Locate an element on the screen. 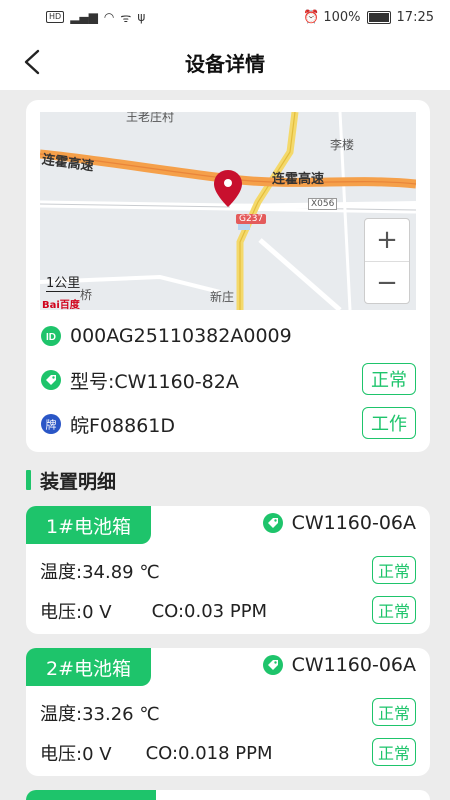 This screenshot has width=450, height=800. device-id: 000AG25110382A0009 is located at coordinates (181, 336).